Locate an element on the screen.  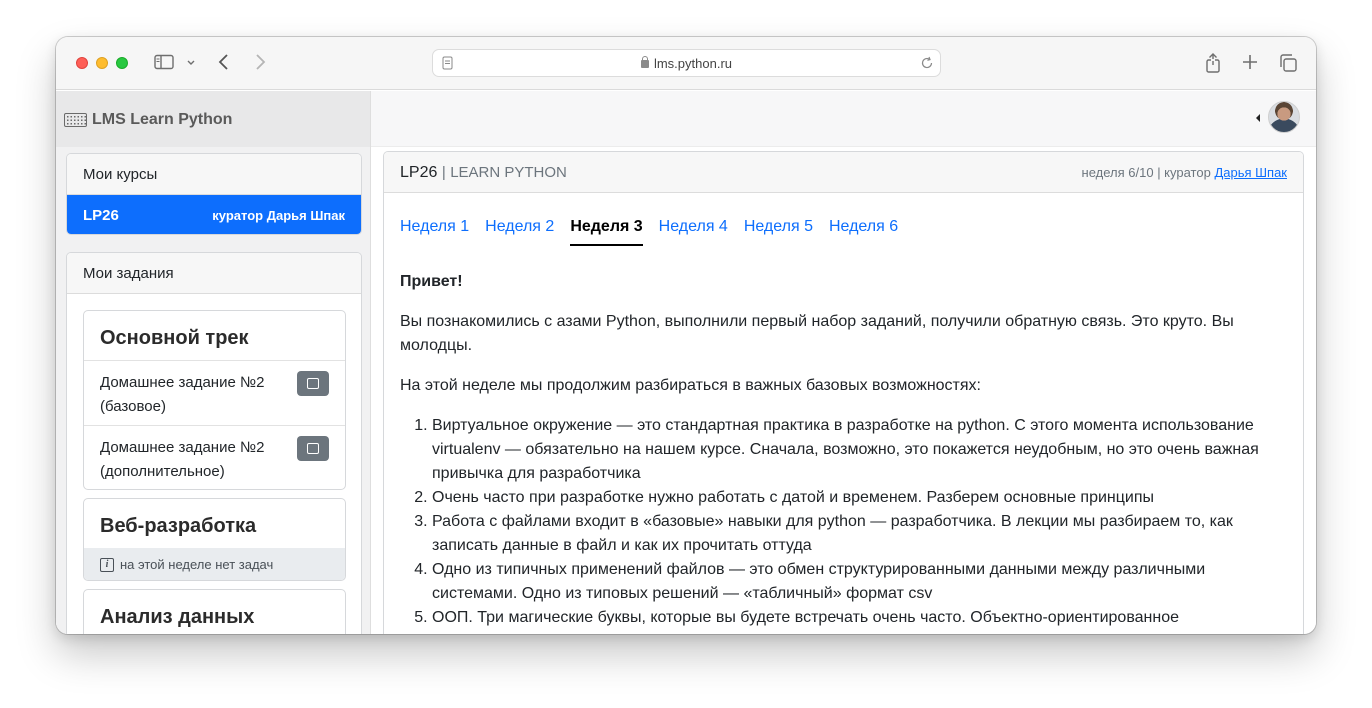
tab-week-6: Неделя 6 is located at coordinates (863, 232).